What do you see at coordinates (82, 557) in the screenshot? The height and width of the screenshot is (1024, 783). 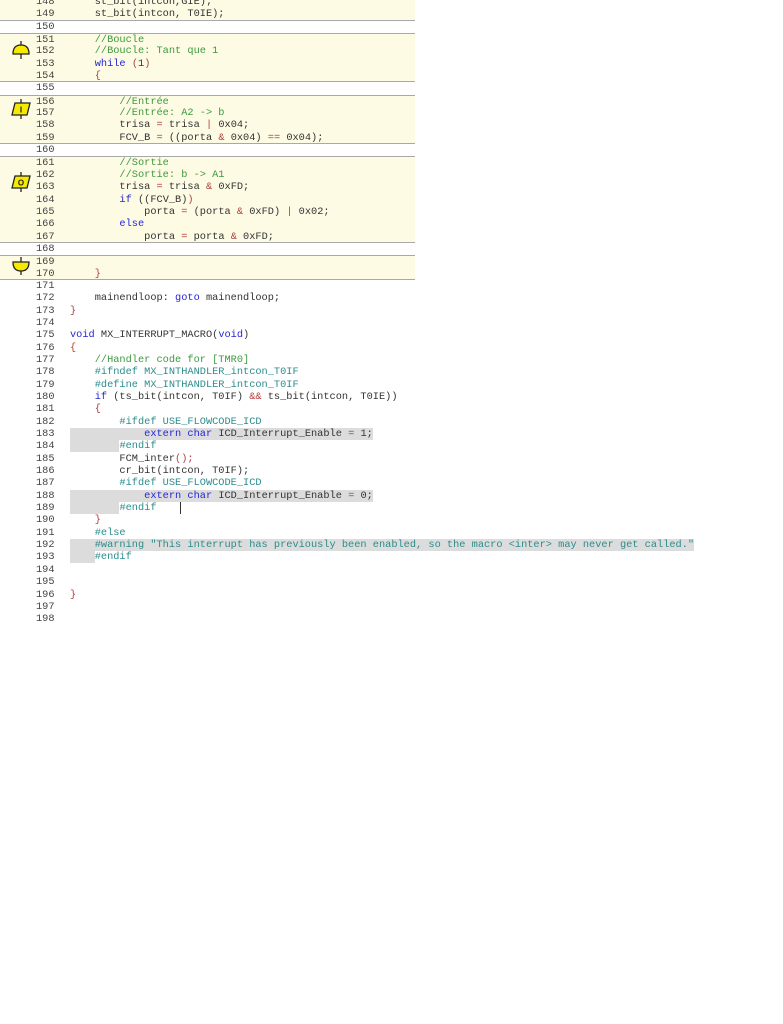 I see `code-token` at bounding box center [82, 557].